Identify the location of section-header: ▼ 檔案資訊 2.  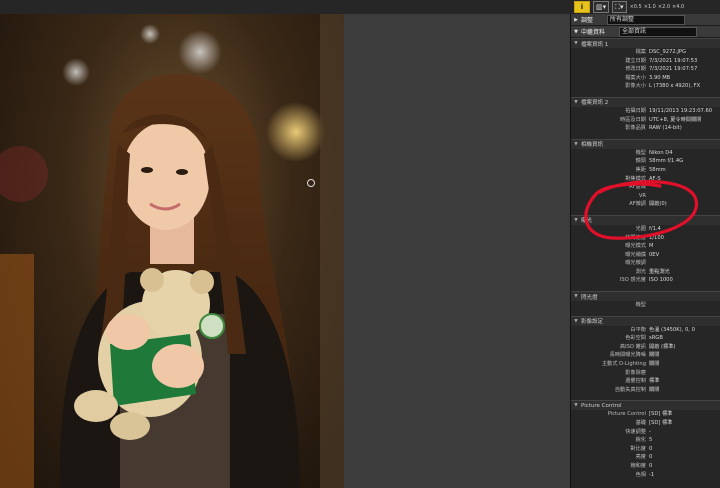
(645, 101).